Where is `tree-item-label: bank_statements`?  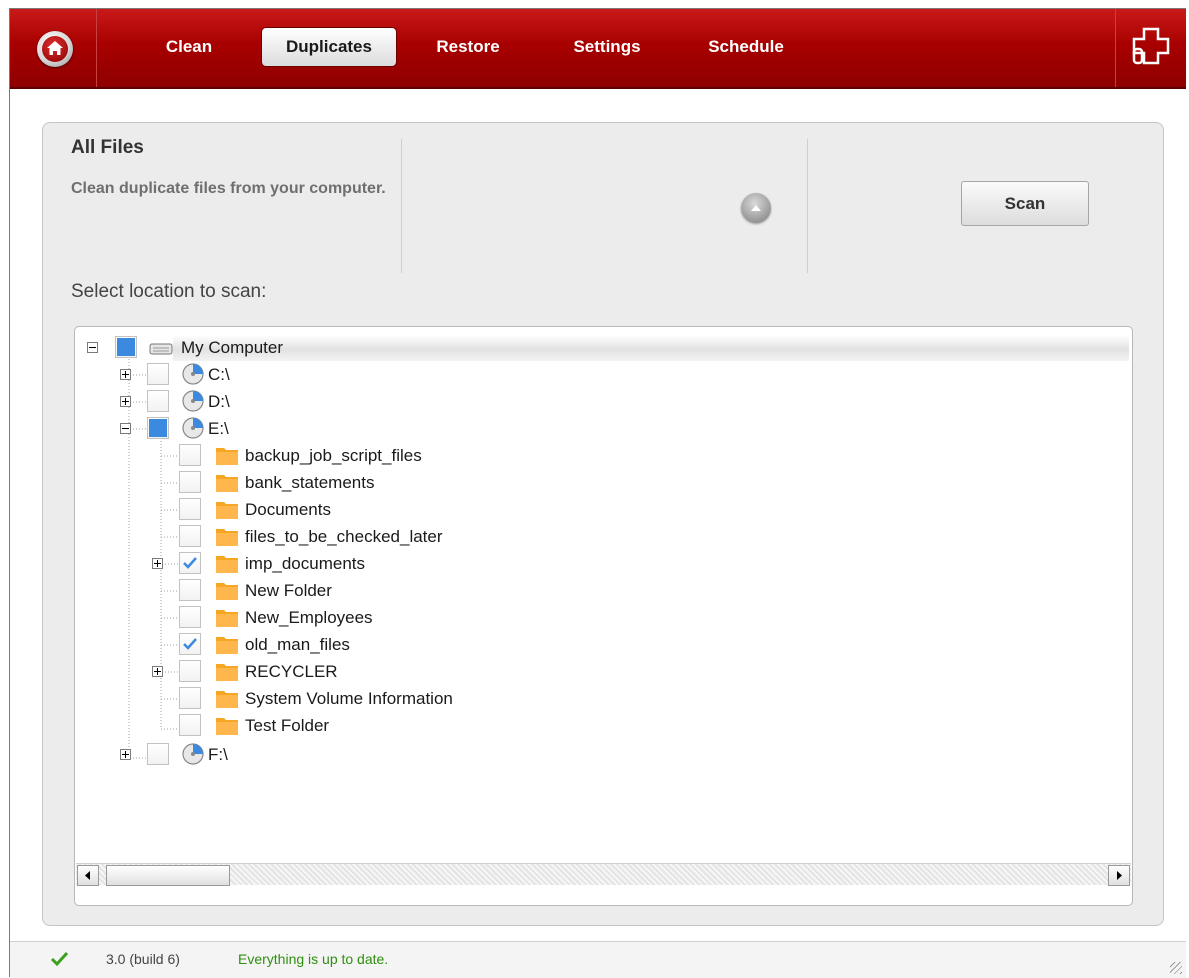 tree-item-label: bank_statements is located at coordinates (309, 483).